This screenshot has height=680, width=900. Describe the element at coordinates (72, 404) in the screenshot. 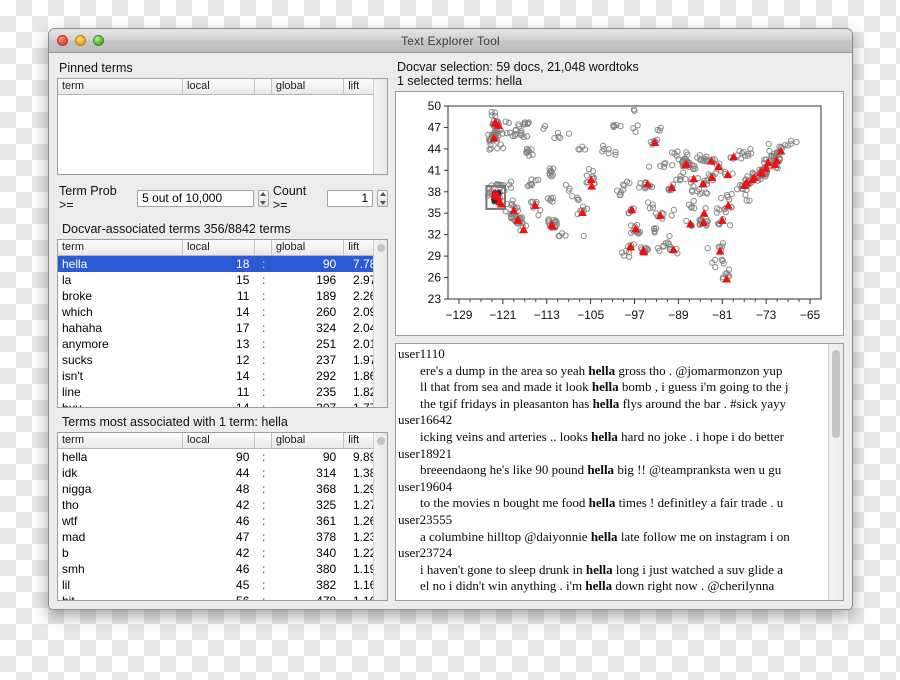

I see `cell-term: buy` at that location.